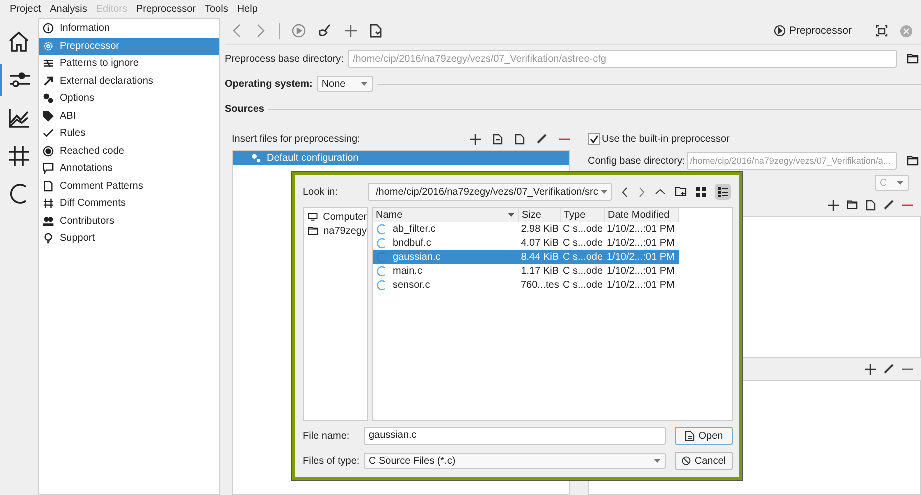 This screenshot has width=921, height=495. I want to click on sort-icon, so click(511, 215).